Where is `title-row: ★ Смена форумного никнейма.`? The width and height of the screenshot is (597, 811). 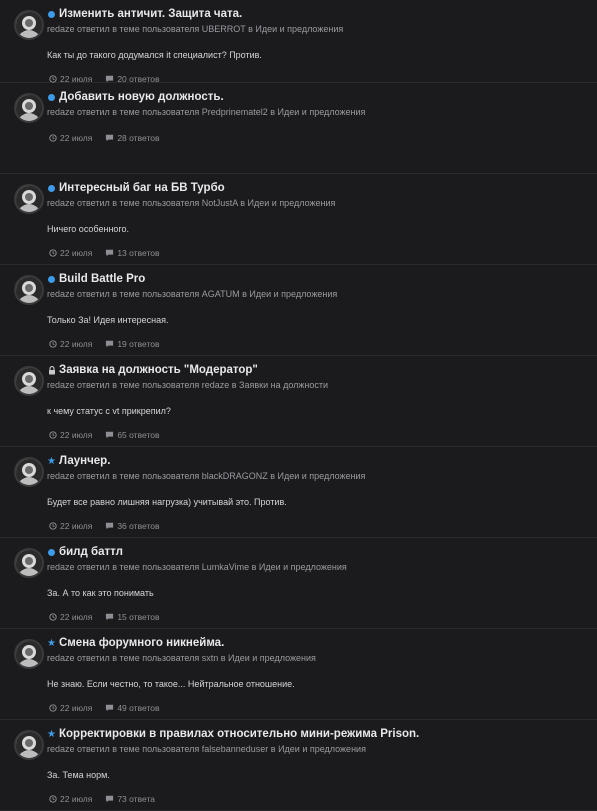 title-row: ★ Смена форумного никнейма. is located at coordinates (317, 643).